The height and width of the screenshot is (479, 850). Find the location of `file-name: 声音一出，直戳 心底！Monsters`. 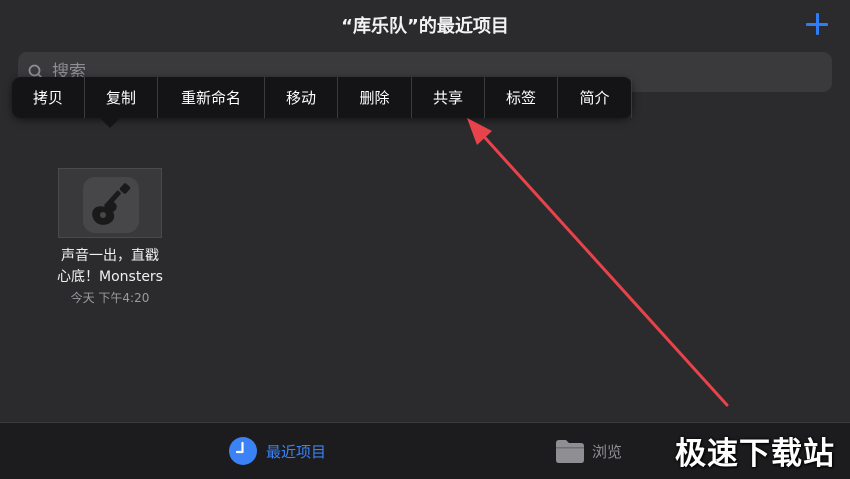

file-name: 声音一出，直戳 心底！Monsters is located at coordinates (110, 267).